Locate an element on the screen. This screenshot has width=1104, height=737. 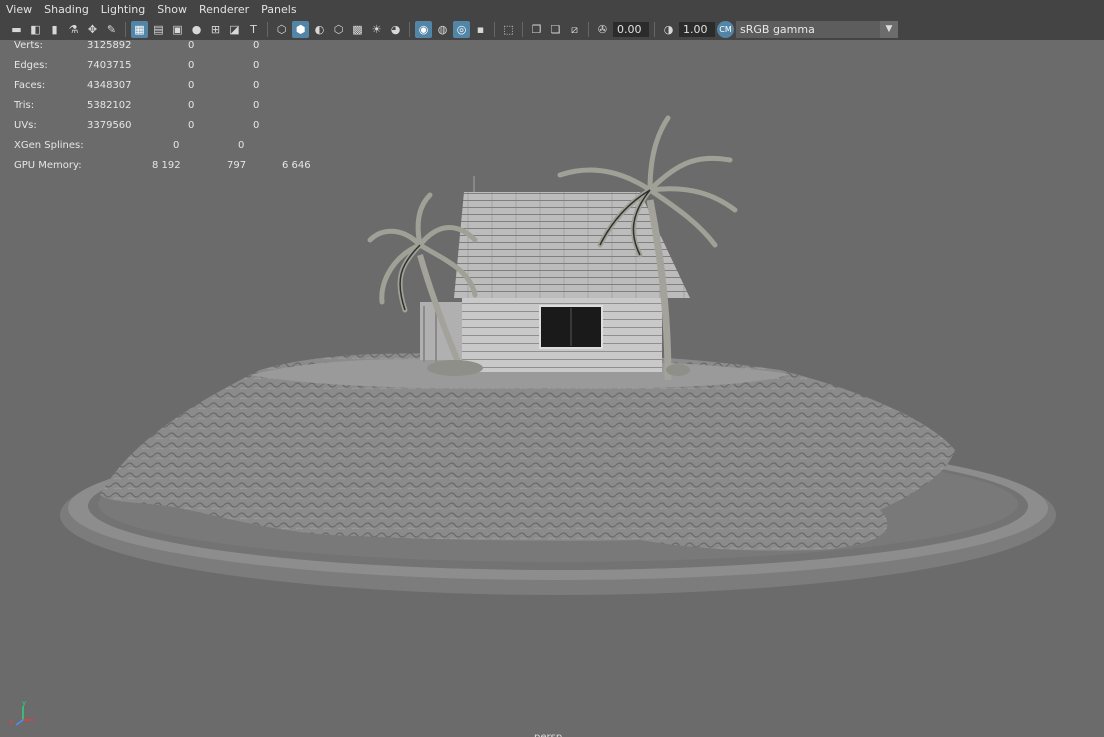
xray-active-icon: ⧄ is located at coordinates (574, 29).